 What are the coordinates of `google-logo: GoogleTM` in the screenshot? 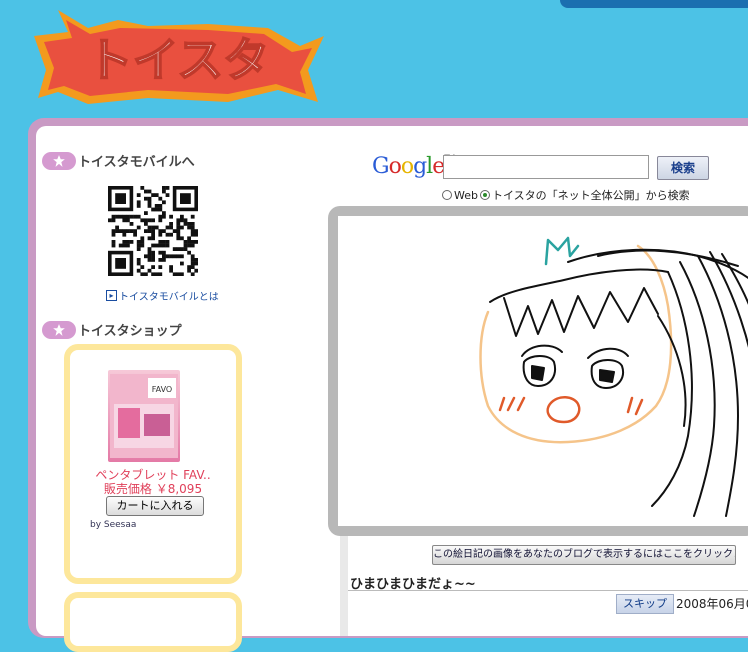 It's located at (413, 166).